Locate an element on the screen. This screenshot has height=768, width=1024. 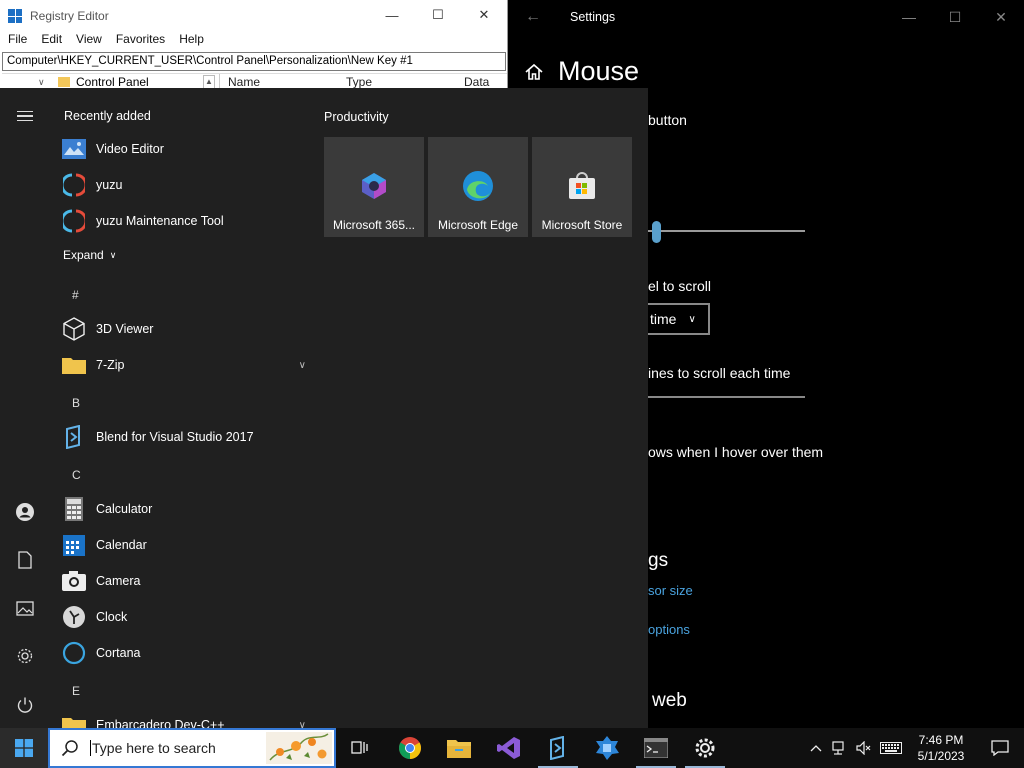
slider-track is located at coordinates (726, 231).